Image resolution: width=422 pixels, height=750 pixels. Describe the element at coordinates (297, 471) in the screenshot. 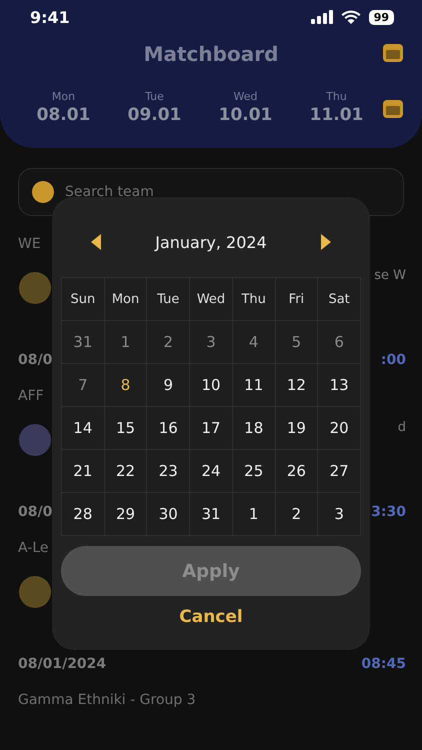

I see `calendar-day: 26` at that location.